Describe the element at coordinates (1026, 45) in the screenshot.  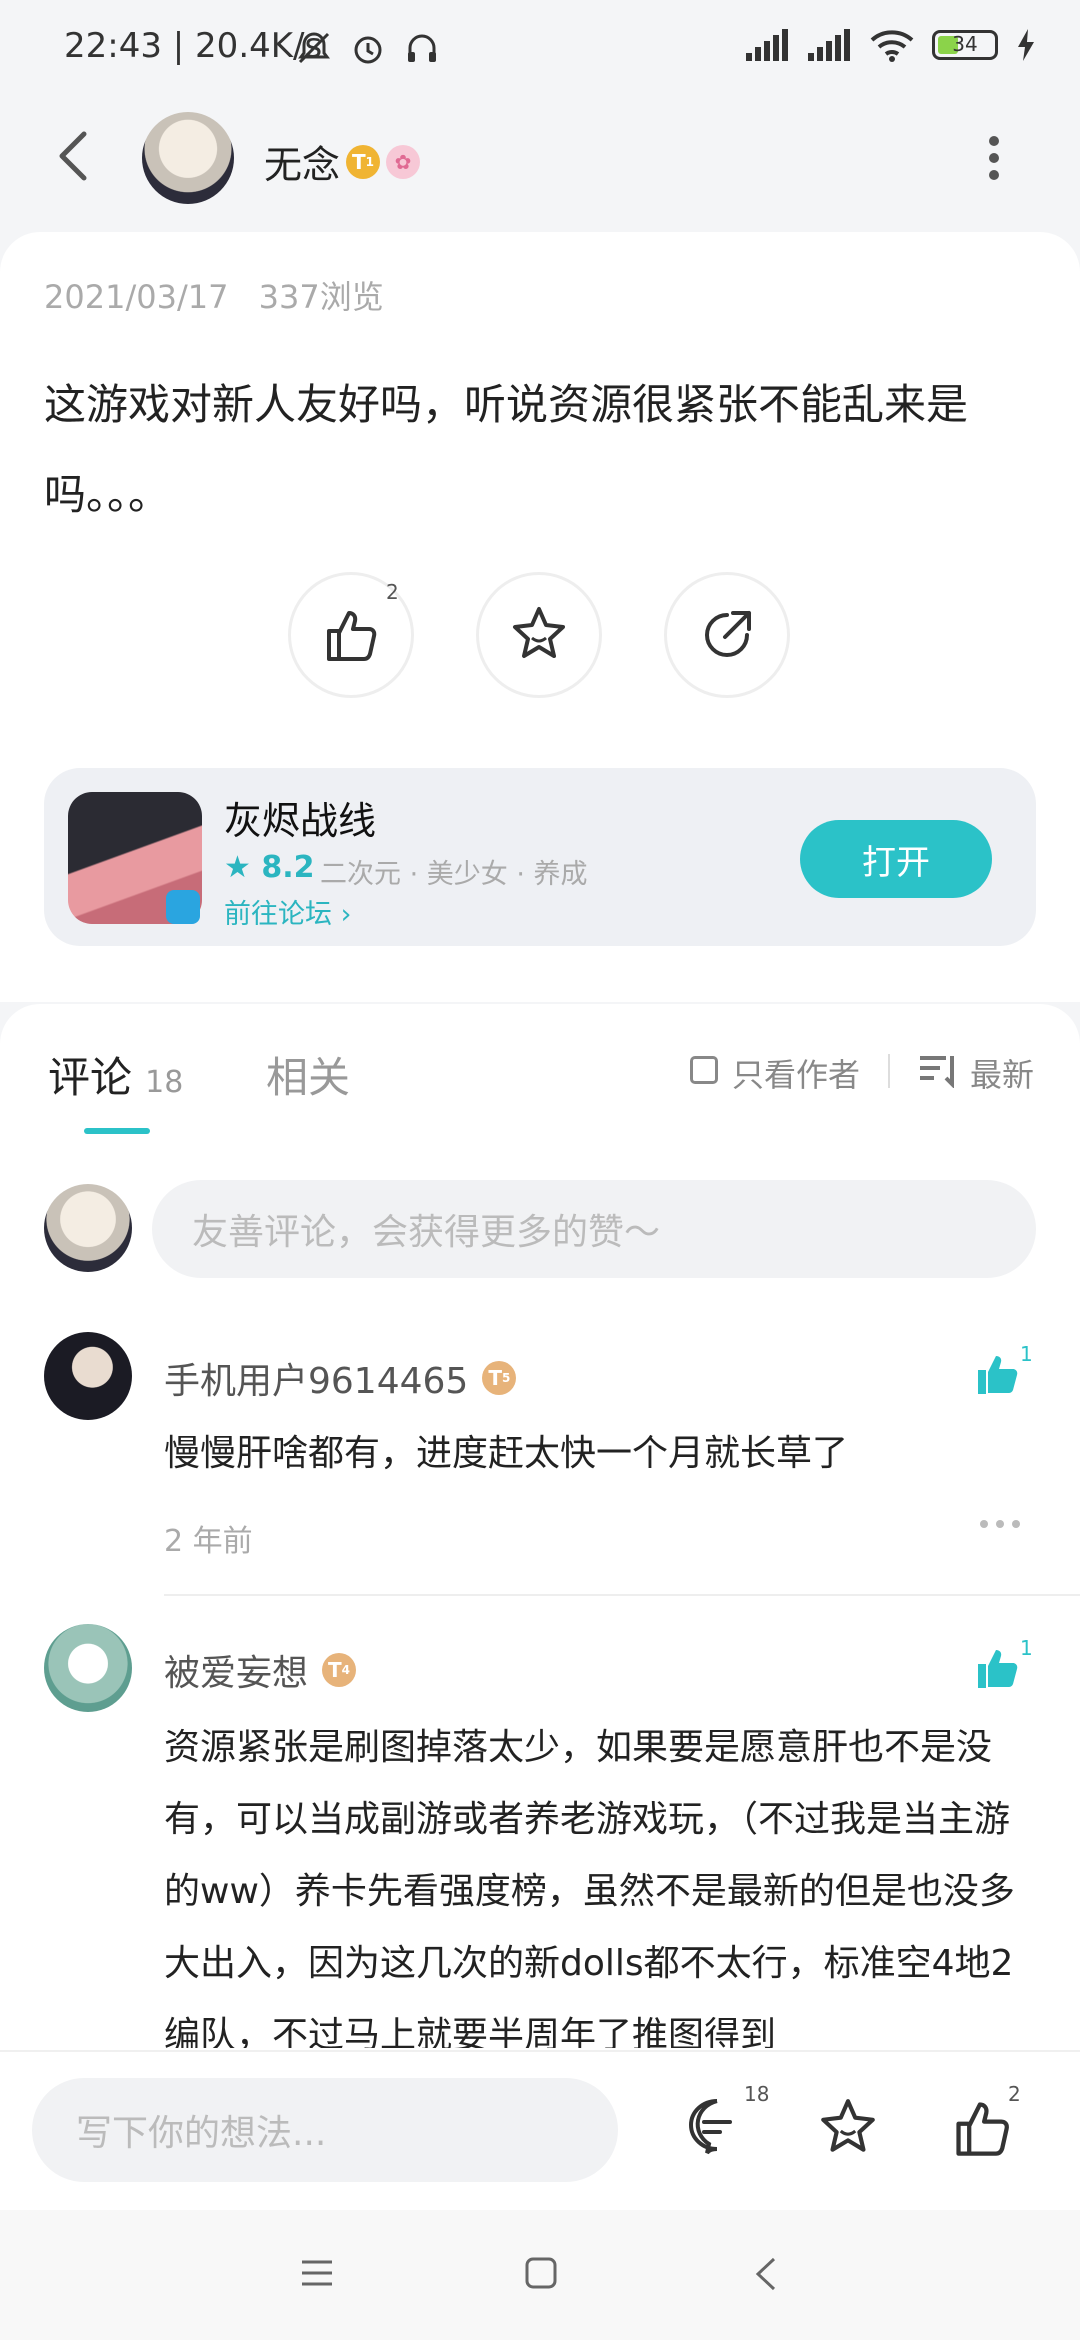
I see `charging-icon` at that location.